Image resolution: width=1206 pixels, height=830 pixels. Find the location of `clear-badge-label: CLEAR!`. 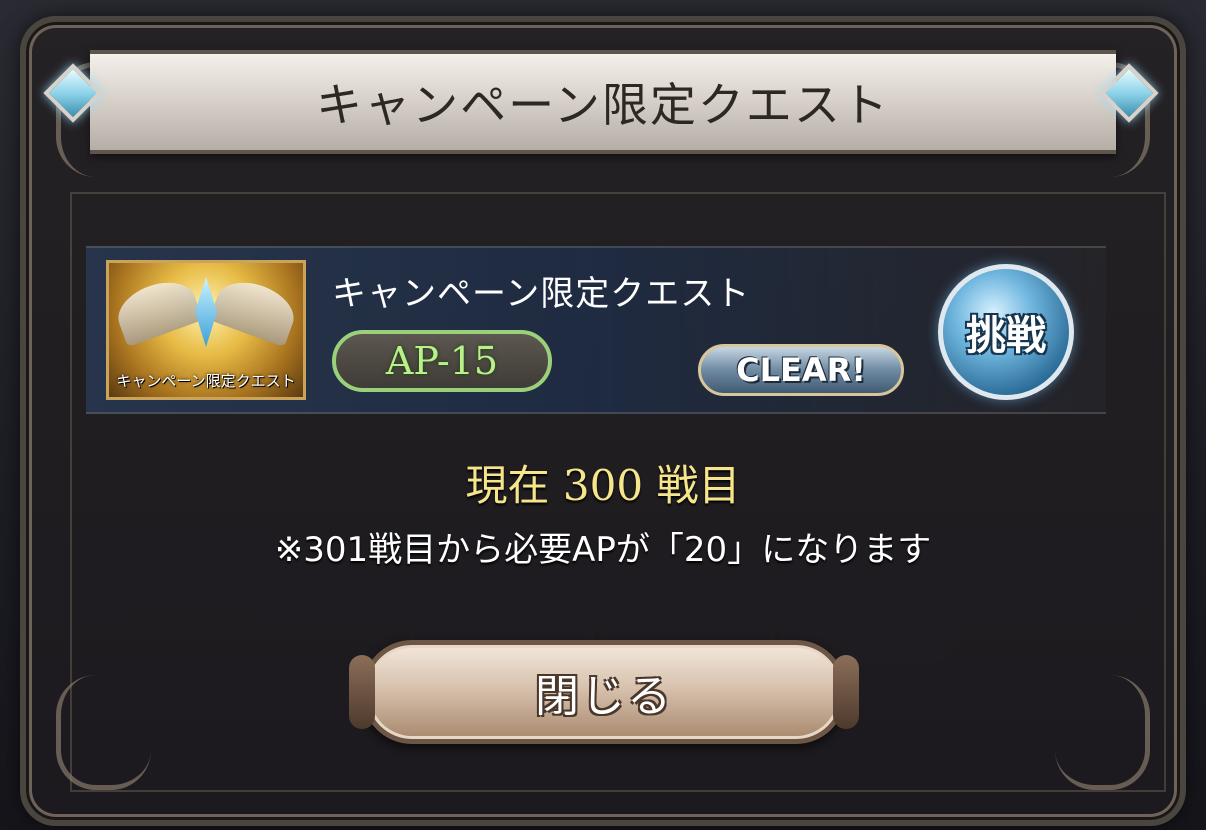

clear-badge-label: CLEAR! is located at coordinates (801, 370).